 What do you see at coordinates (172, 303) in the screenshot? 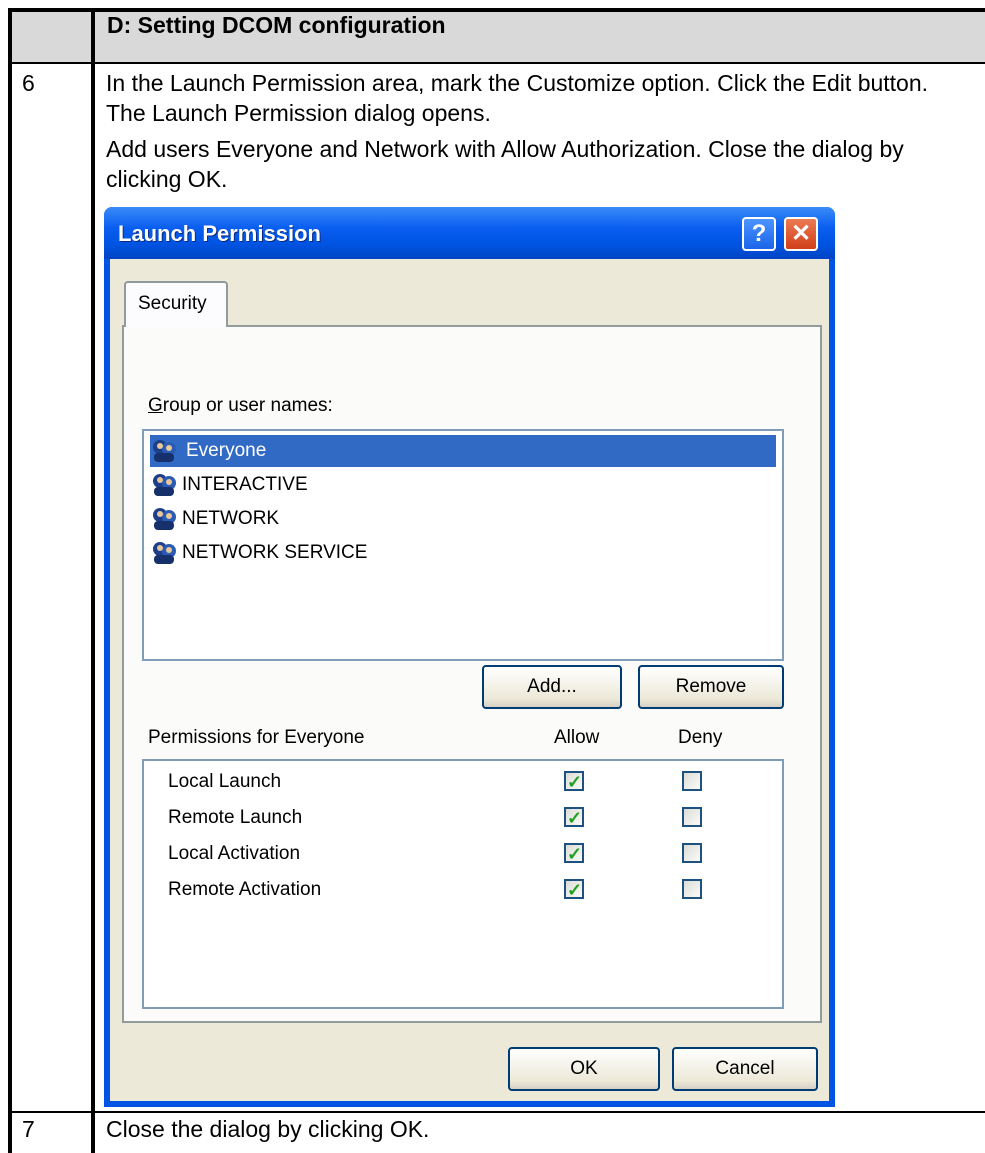
I see `tab-security-label: Security` at bounding box center [172, 303].